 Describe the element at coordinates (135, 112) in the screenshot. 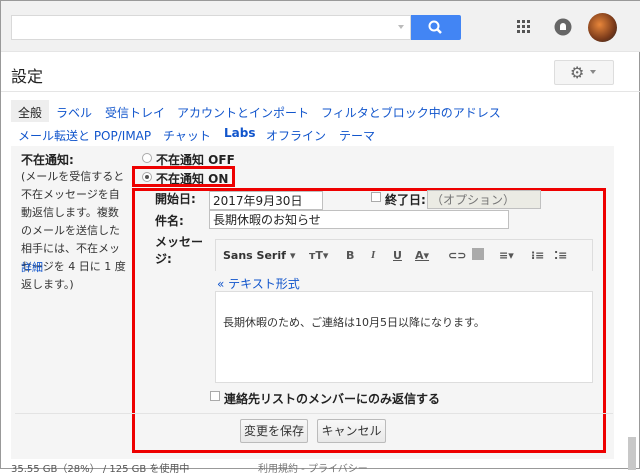

I see `tab-inbox: 受信トレイ` at that location.